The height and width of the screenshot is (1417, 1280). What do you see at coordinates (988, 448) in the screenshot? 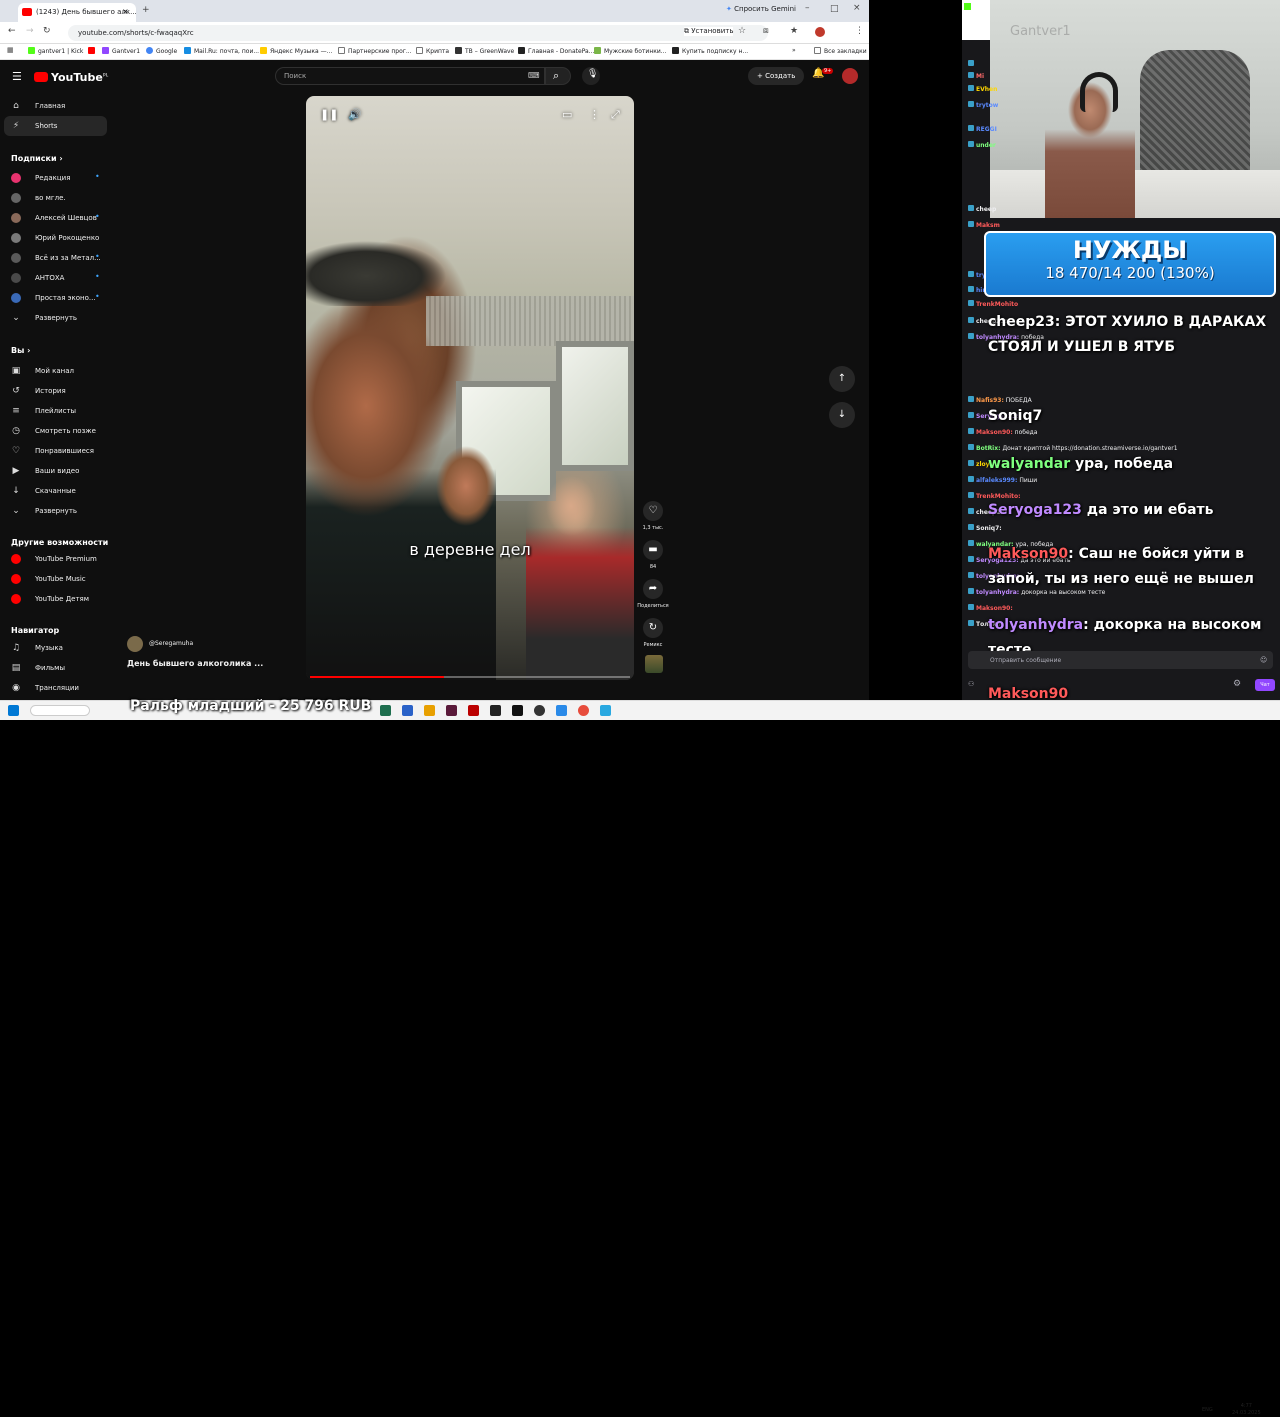
I see `chat-username: BotRix:` at bounding box center [988, 448].